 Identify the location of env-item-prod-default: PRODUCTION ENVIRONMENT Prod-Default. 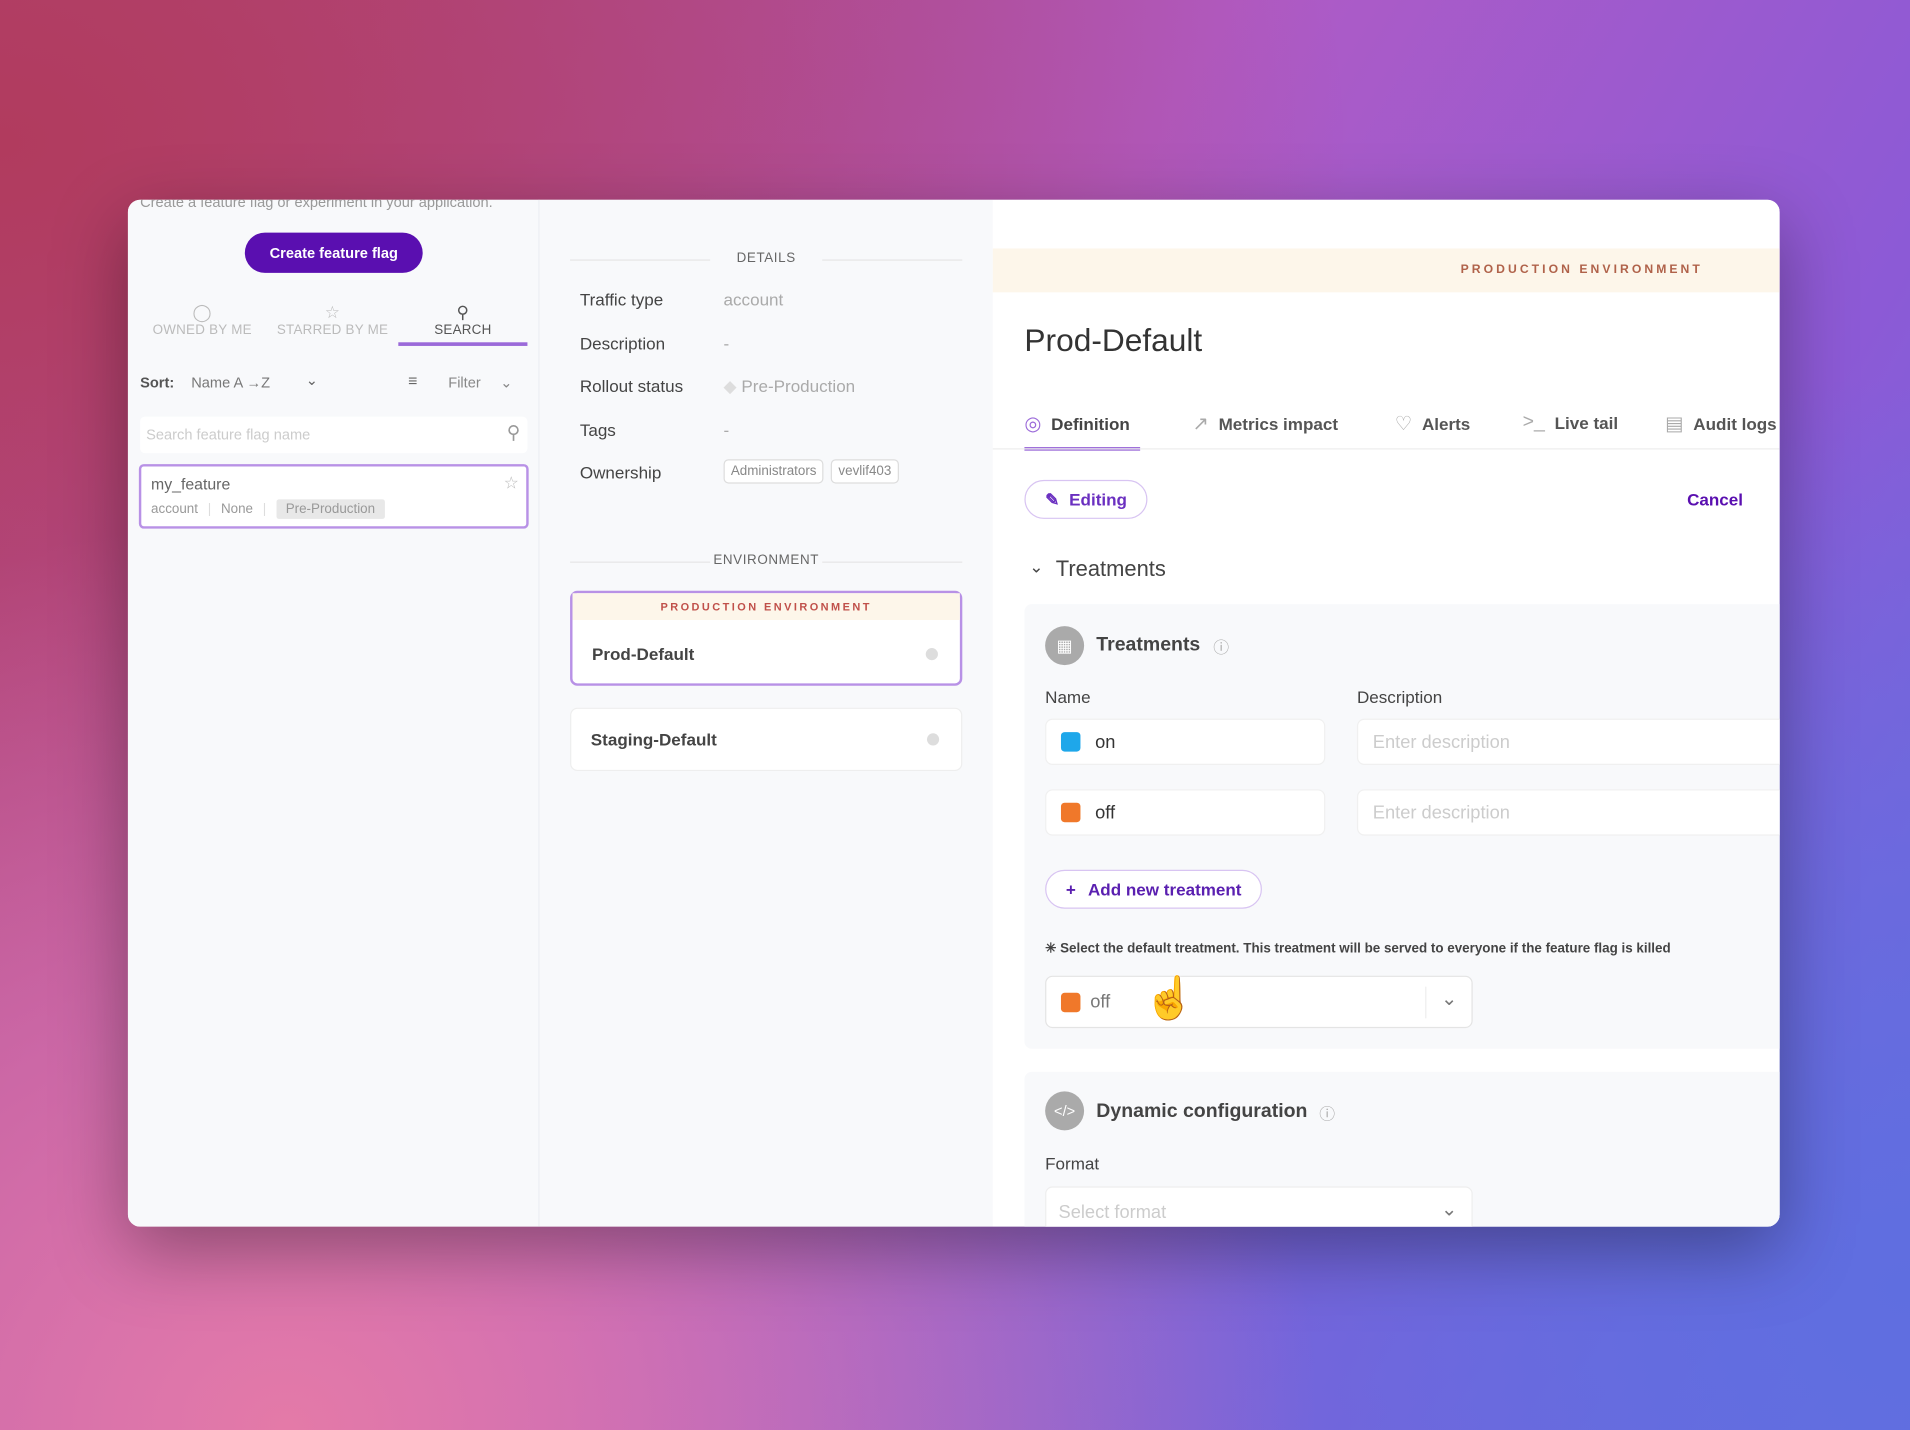
(766, 638).